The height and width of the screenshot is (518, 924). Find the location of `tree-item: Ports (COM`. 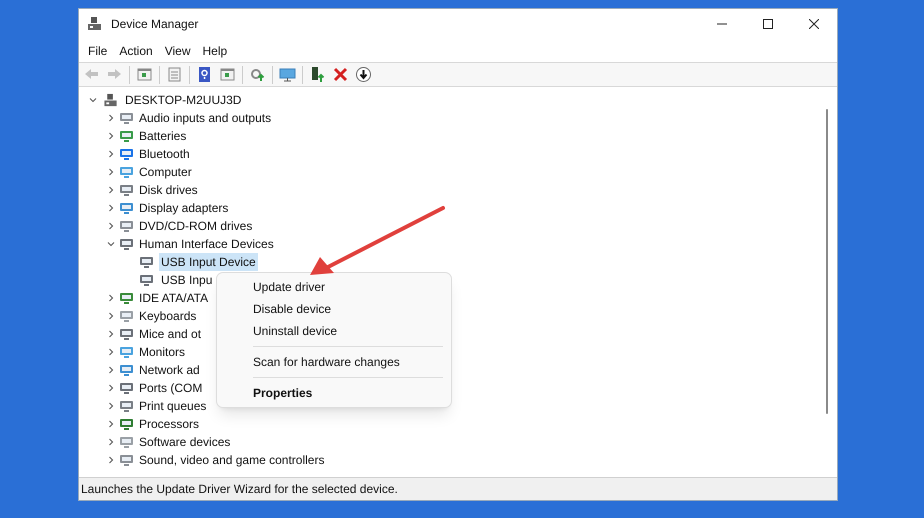

tree-item: Ports (COM is located at coordinates (170, 388).